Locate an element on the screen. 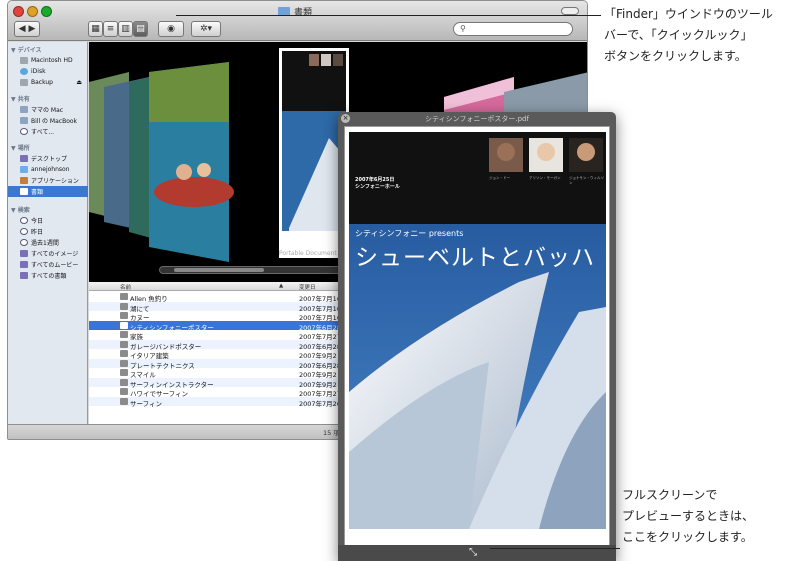 The width and height of the screenshot is (804, 561). sidebar-item-past-week: 過去1週間 is located at coordinates (48, 242).